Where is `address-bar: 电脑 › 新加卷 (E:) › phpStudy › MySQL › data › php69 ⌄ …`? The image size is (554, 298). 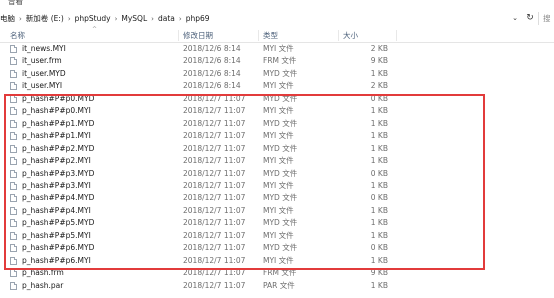
address-bar: 电脑 › 新加卷 (E:) › phpStudy › MySQL › data › php69 ⌄ … is located at coordinates (277, 18).